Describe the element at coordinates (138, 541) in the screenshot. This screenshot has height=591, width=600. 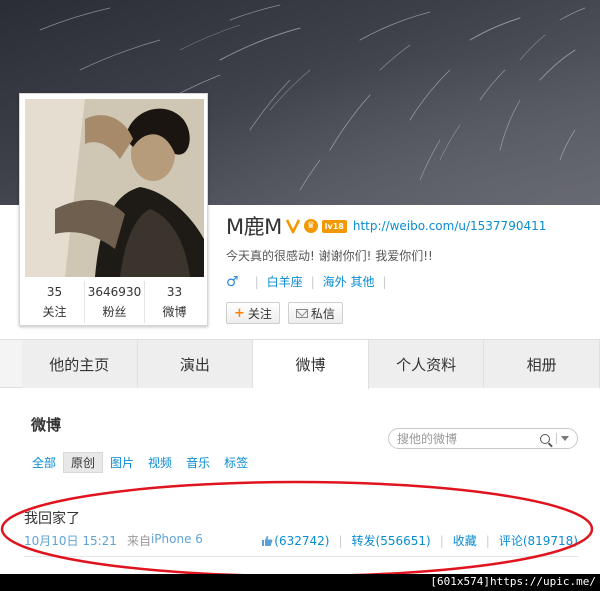
I see `post-source-prefix: 来自` at that location.